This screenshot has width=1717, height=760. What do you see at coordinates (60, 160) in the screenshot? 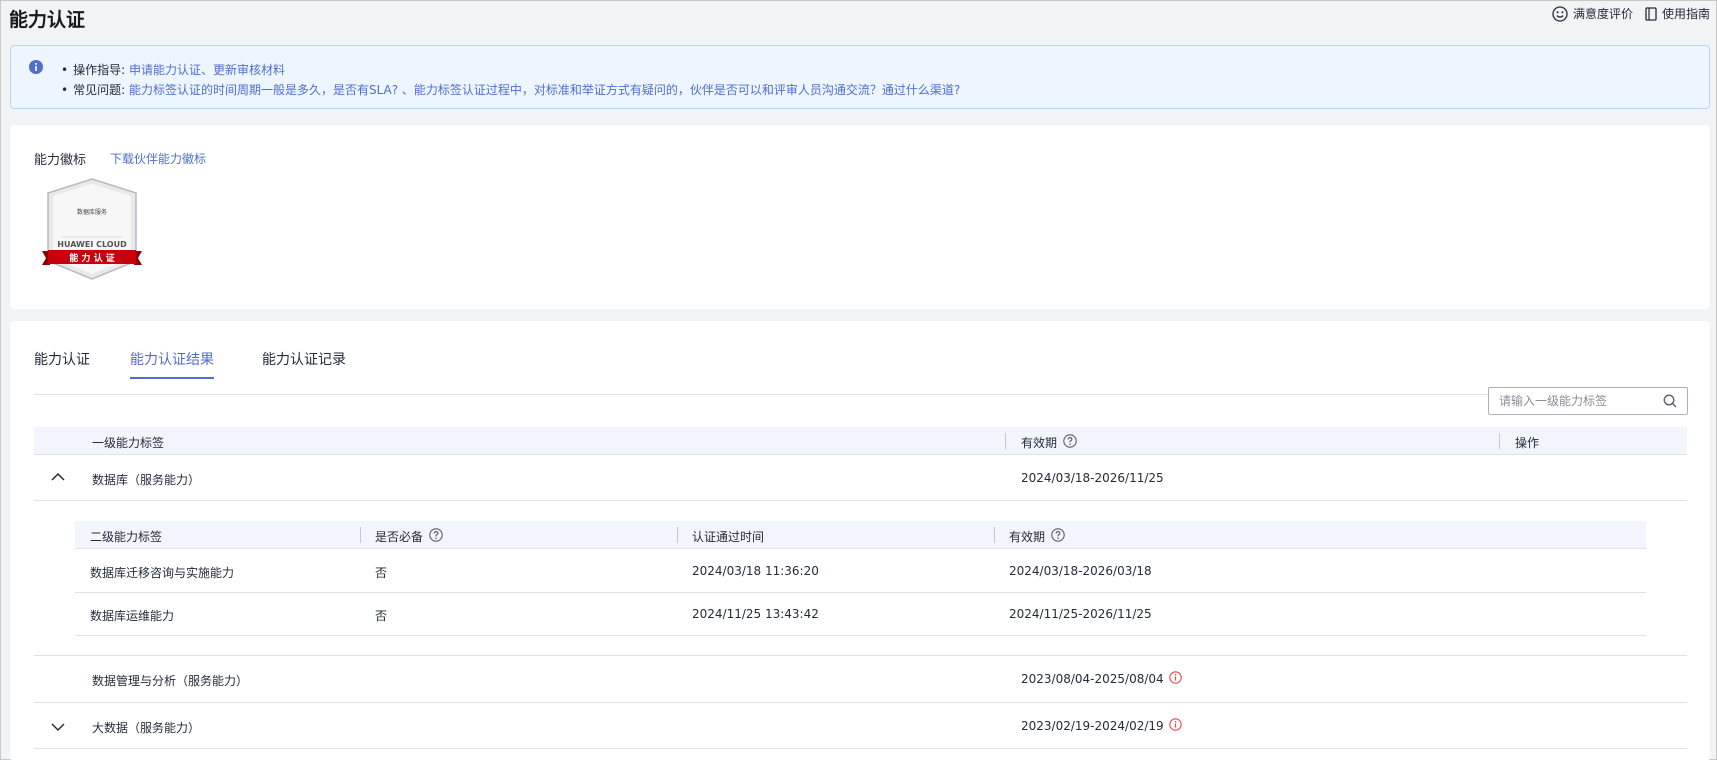
I see `badge-section-title: 能力徽标` at bounding box center [60, 160].